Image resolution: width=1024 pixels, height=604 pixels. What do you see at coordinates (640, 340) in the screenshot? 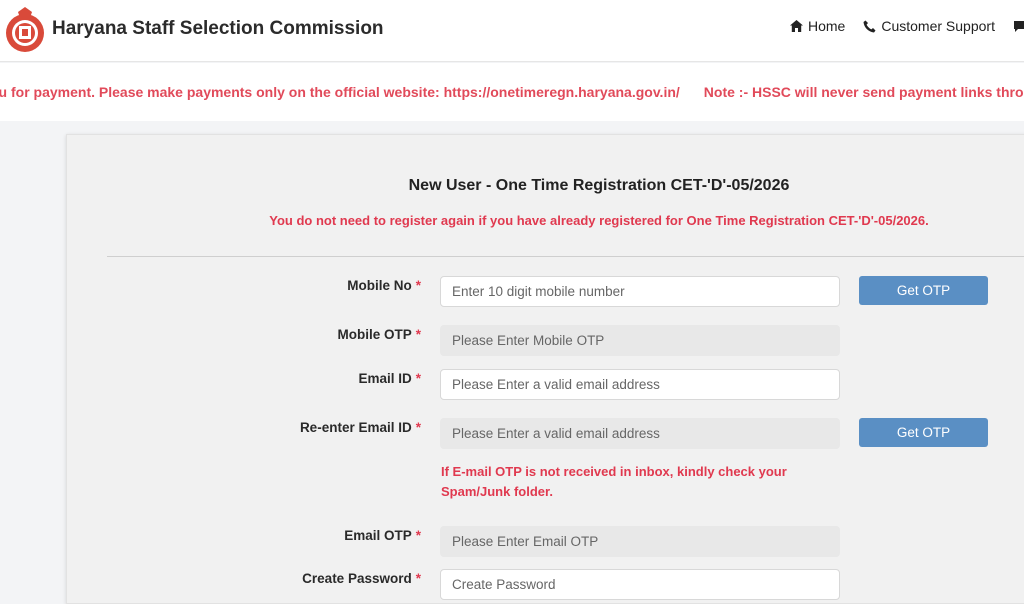
I see `mobile-otp-input` at bounding box center [640, 340].